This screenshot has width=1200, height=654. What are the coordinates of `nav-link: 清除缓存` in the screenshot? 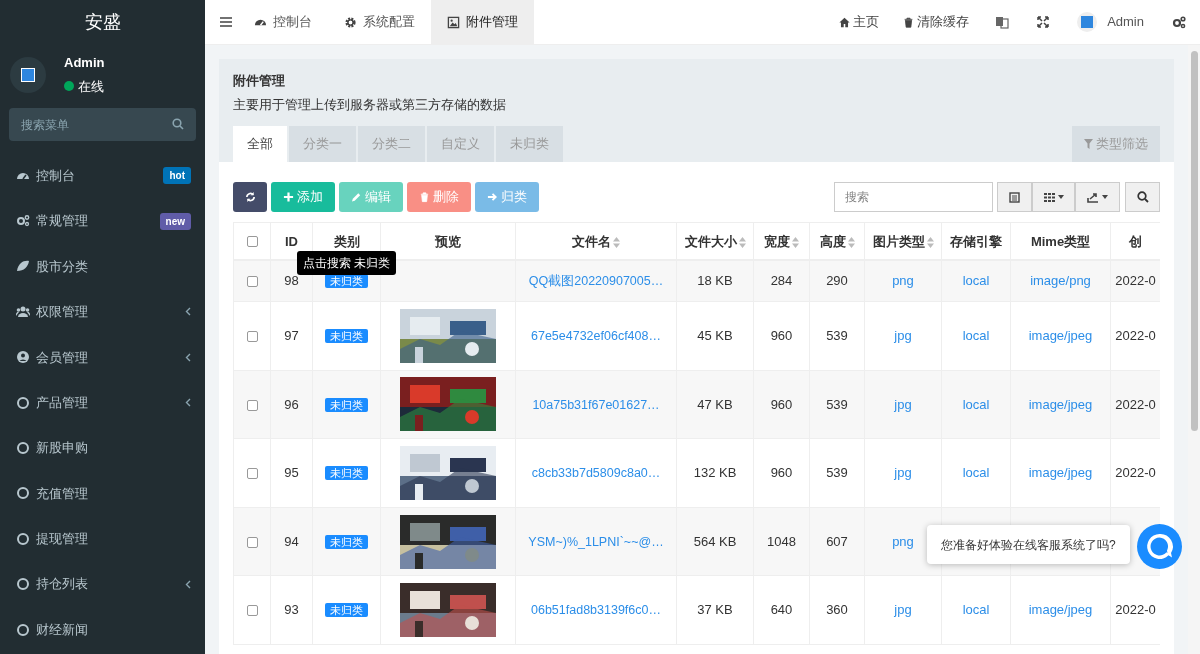 It's located at (936, 22).